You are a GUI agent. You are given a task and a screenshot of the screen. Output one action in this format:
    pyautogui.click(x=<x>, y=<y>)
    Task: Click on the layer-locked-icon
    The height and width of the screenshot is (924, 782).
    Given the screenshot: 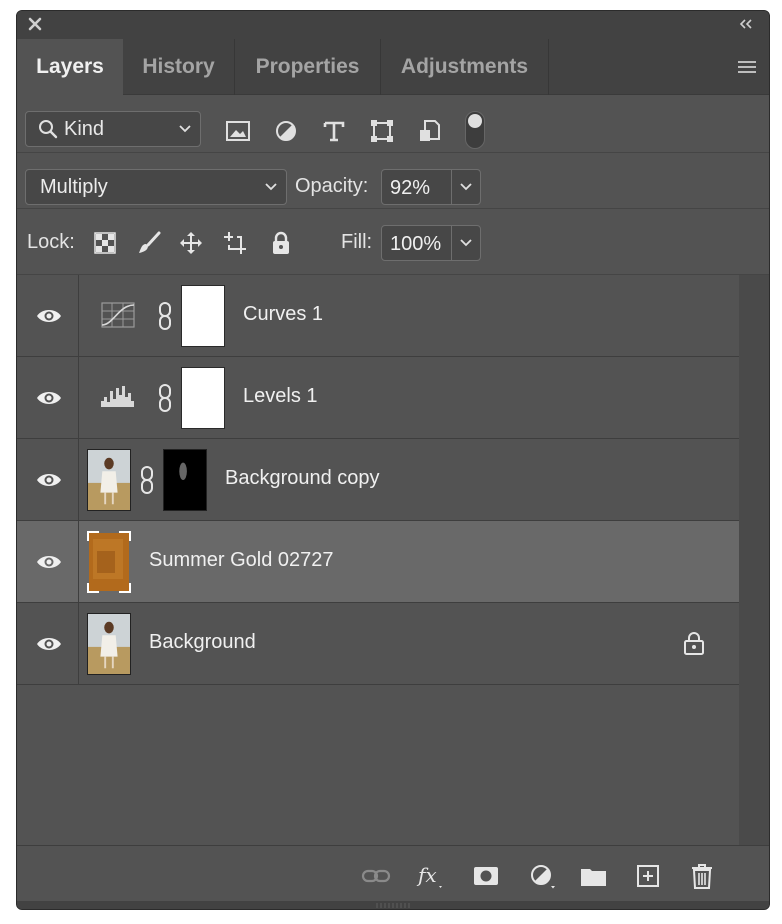 What is the action you would take?
    pyautogui.click(x=694, y=643)
    